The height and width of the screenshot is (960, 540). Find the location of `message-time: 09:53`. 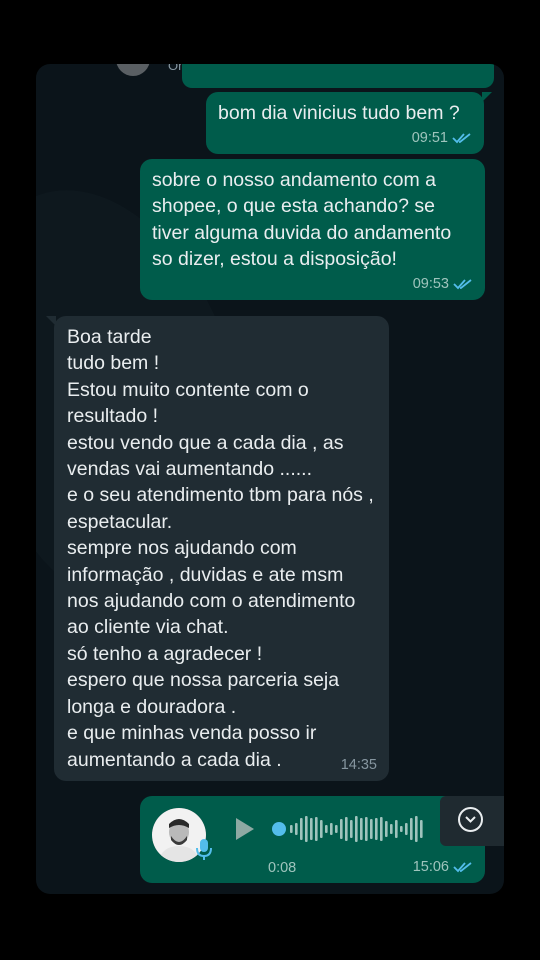

message-time: 09:53 is located at coordinates (430, 284).